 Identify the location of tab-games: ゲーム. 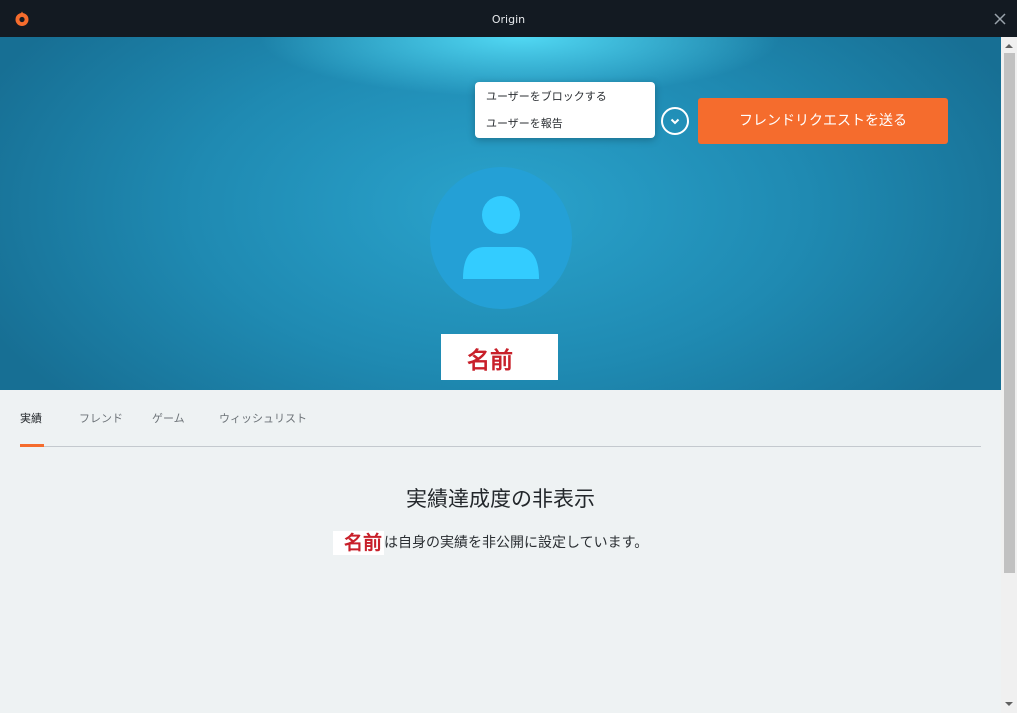
(168, 426).